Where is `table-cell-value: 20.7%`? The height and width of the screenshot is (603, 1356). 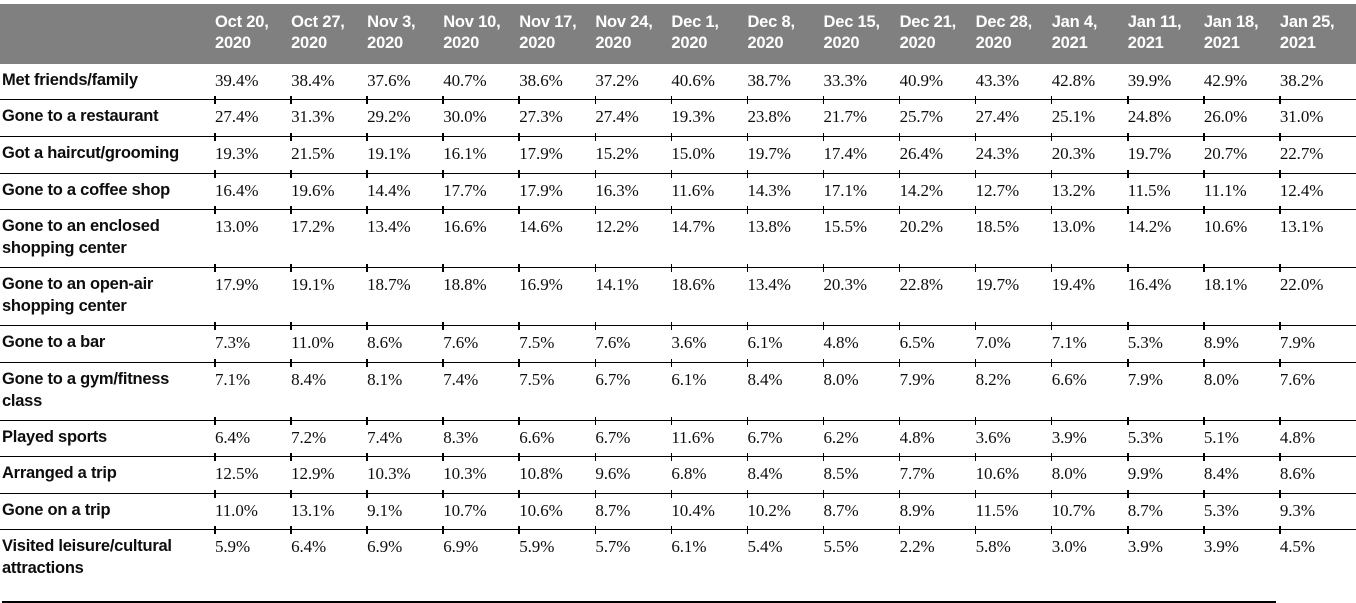 table-cell-value: 20.7% is located at coordinates (1241, 153).